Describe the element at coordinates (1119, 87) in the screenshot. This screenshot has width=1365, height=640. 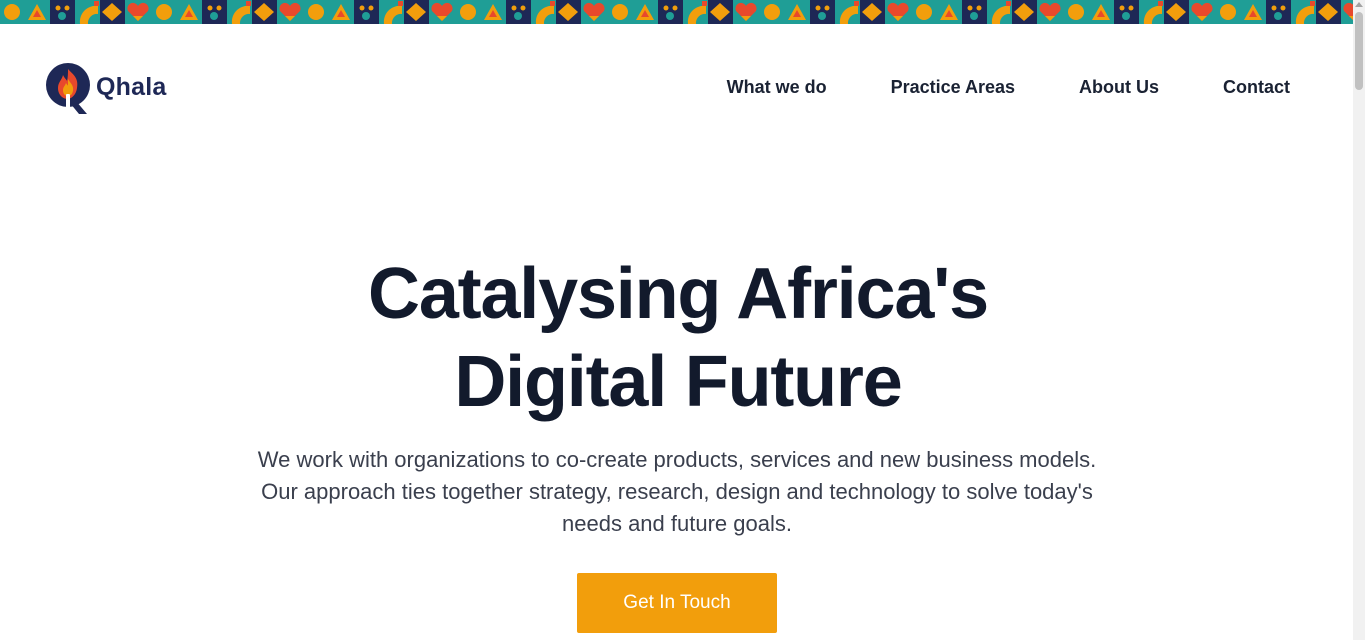
I see `nav-link-about-us: About Us` at that location.